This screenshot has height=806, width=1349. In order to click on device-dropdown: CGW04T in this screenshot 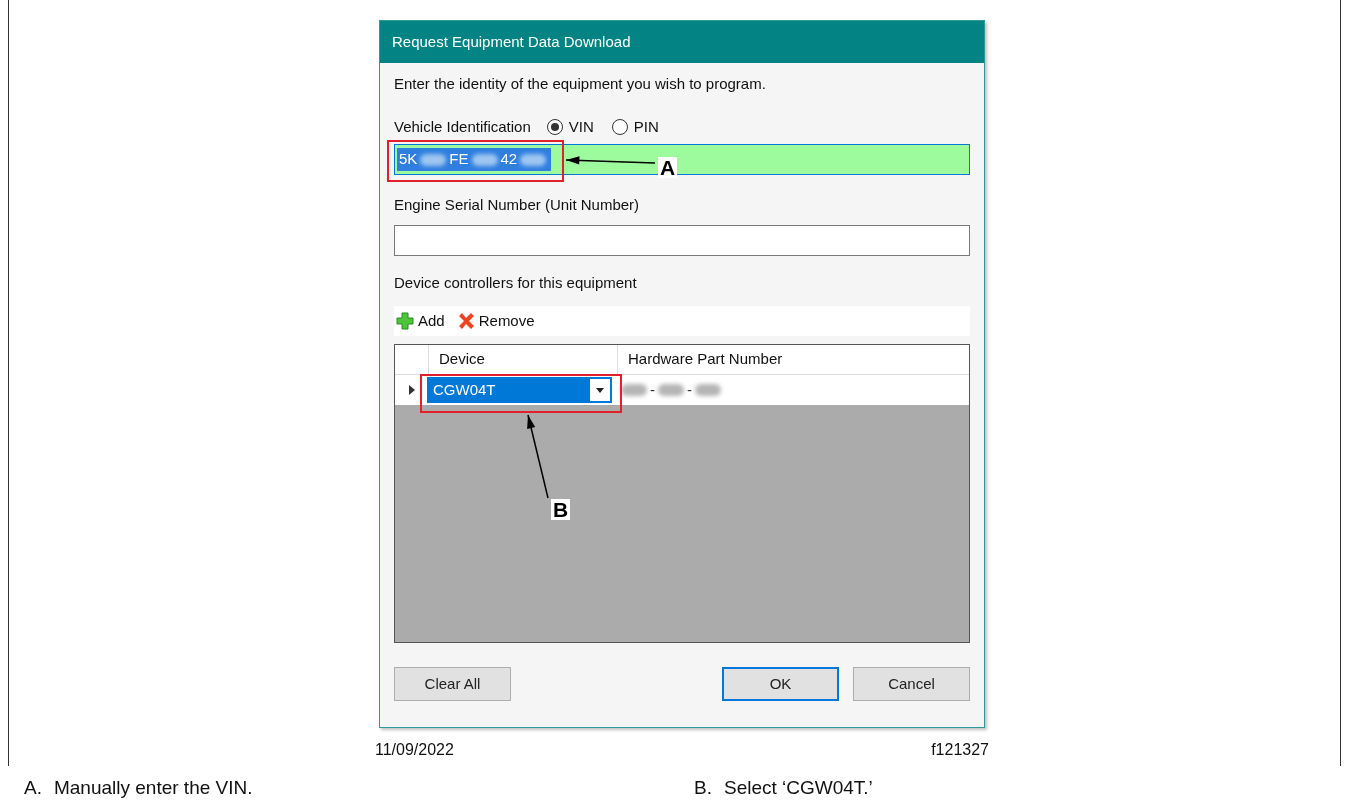, I will do `click(519, 390)`.